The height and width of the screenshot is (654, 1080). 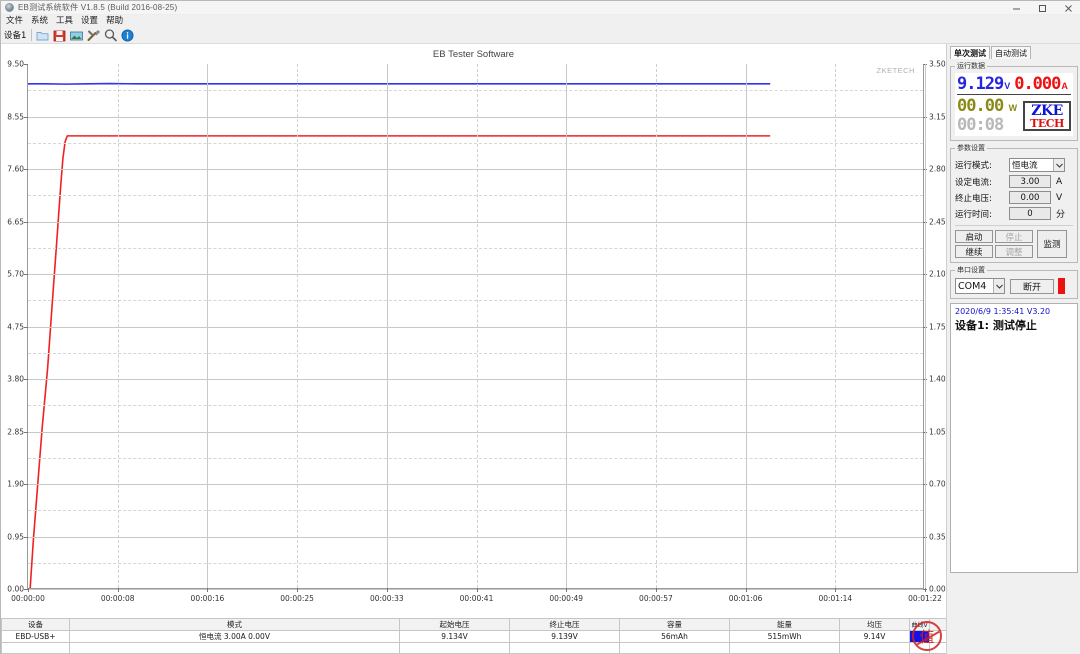 What do you see at coordinates (1037, 84) in the screenshot?
I see `current-value: 0.000` at bounding box center [1037, 84].